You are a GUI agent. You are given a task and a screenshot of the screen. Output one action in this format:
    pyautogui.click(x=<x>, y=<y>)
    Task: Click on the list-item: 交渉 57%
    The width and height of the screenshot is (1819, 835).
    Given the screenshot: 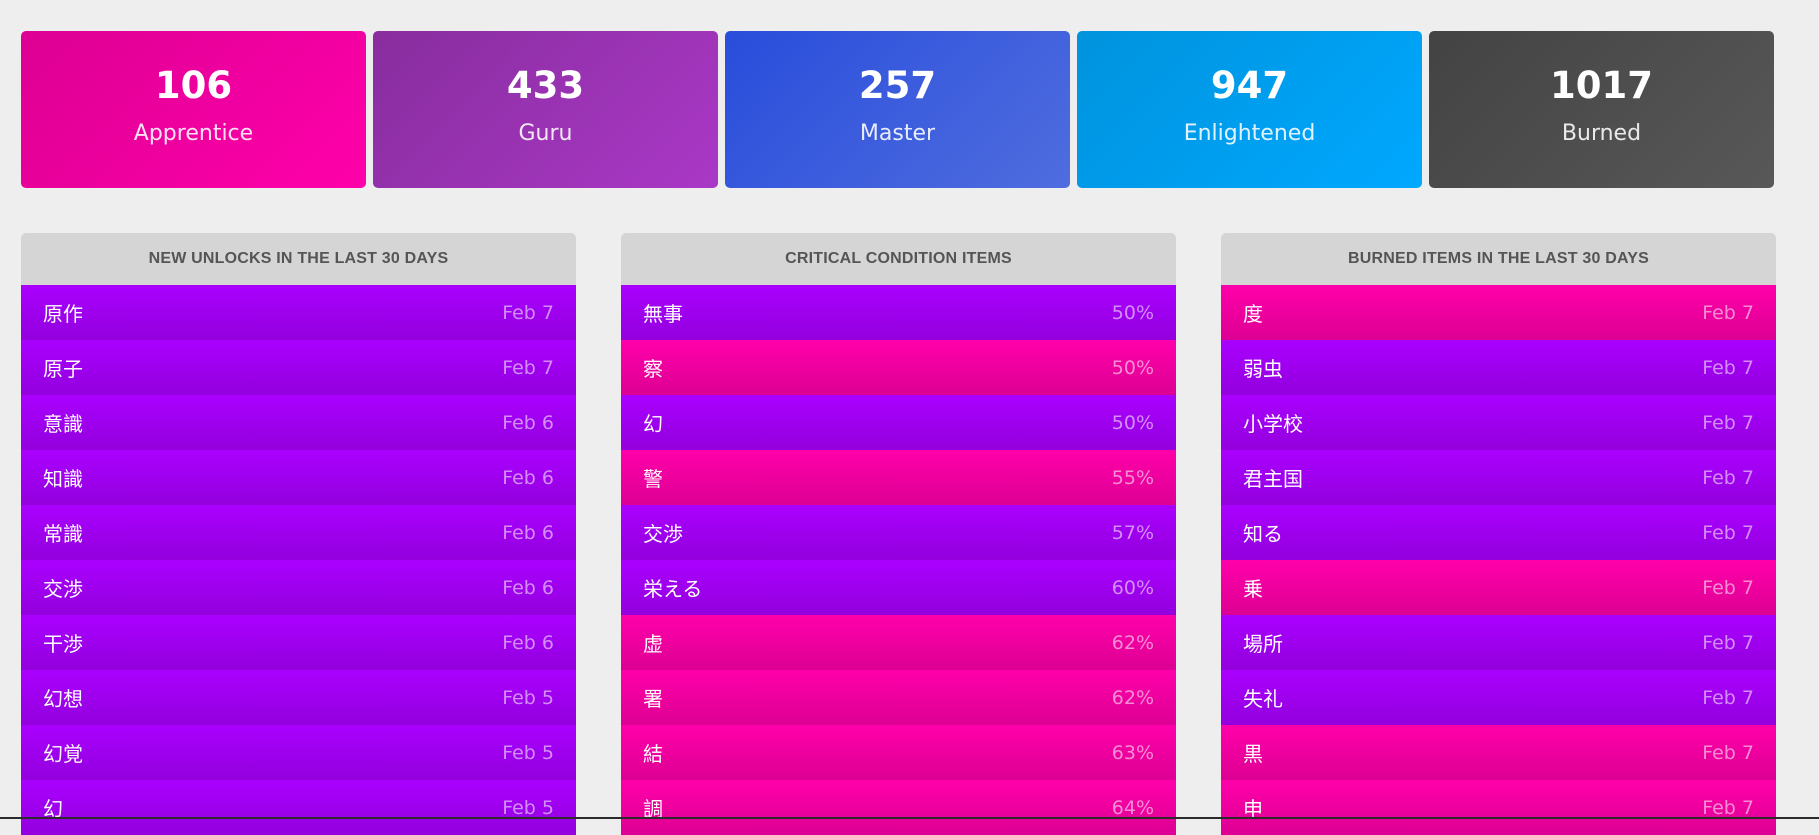 What is the action you would take?
    pyautogui.click(x=898, y=532)
    